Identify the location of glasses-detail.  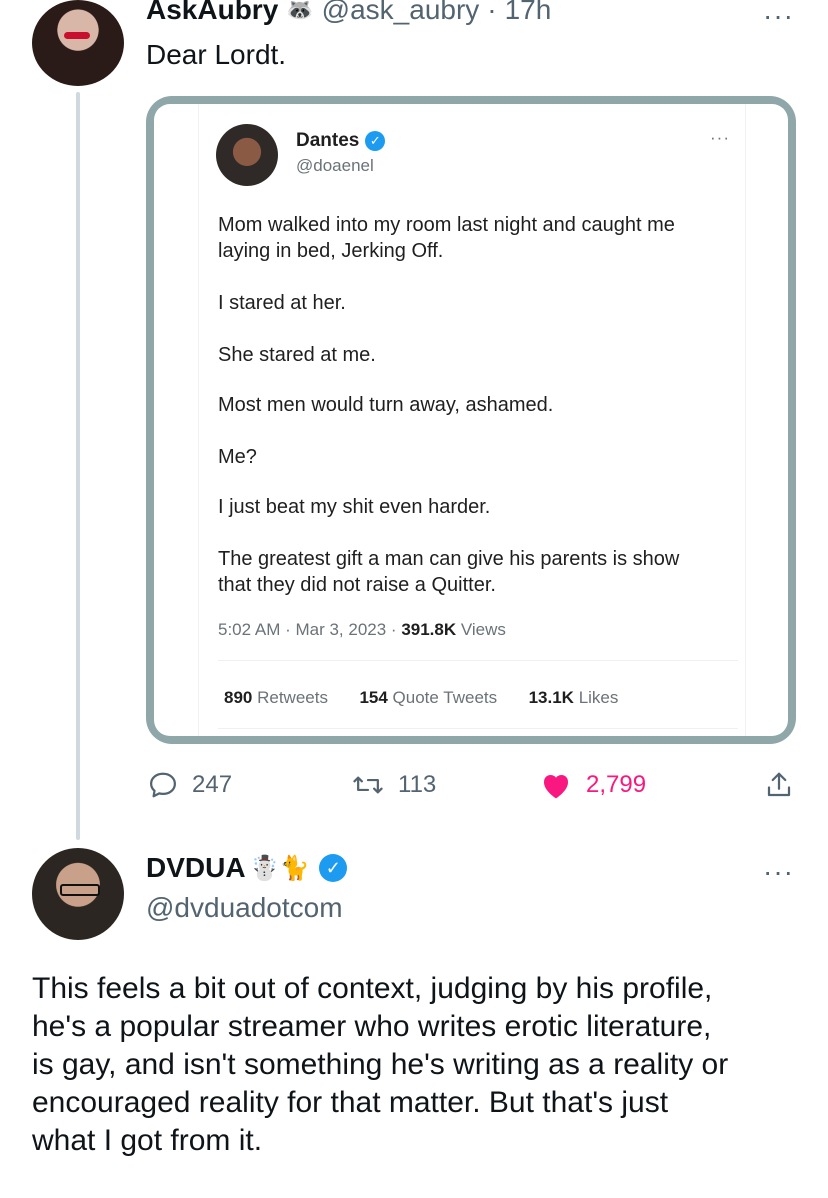
(80, 890).